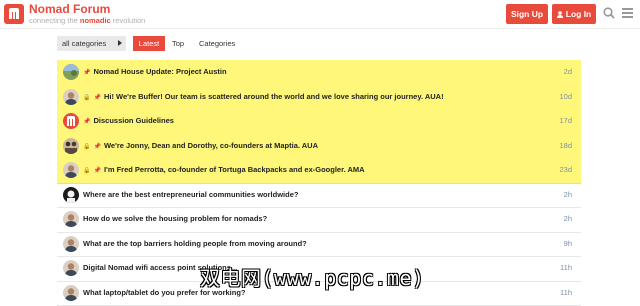 The width and height of the screenshot is (640, 306). I want to click on tagline-text-end: revolution, so click(128, 20).